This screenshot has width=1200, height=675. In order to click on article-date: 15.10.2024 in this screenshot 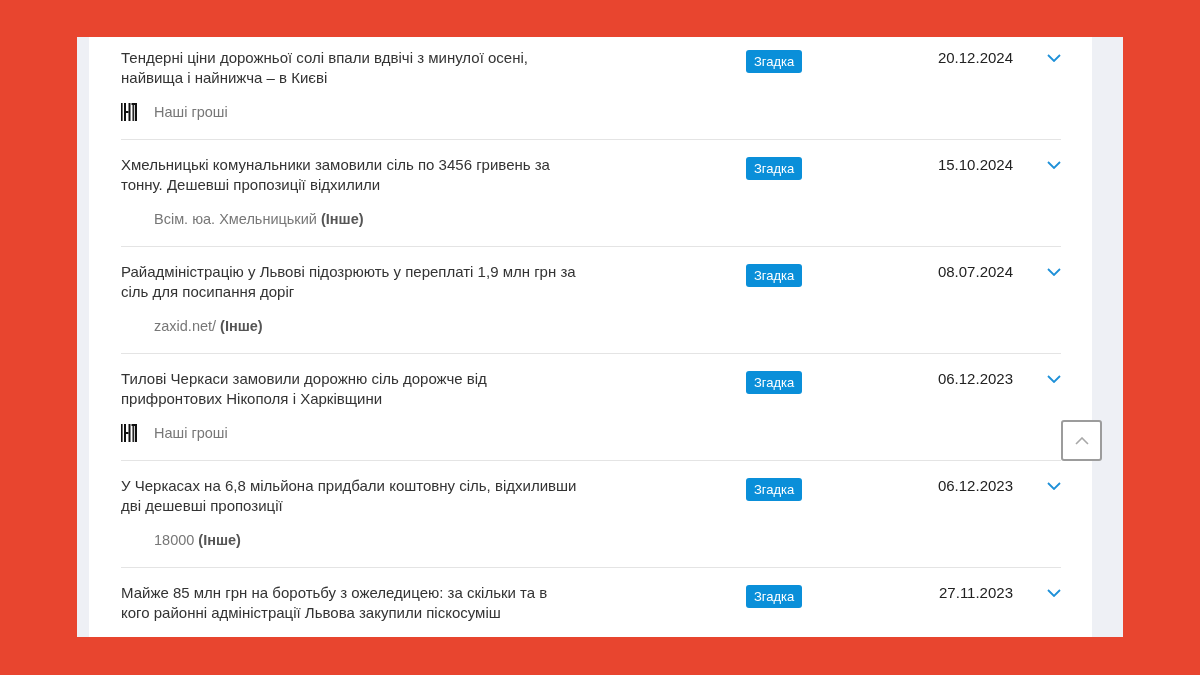, I will do `click(975, 165)`.